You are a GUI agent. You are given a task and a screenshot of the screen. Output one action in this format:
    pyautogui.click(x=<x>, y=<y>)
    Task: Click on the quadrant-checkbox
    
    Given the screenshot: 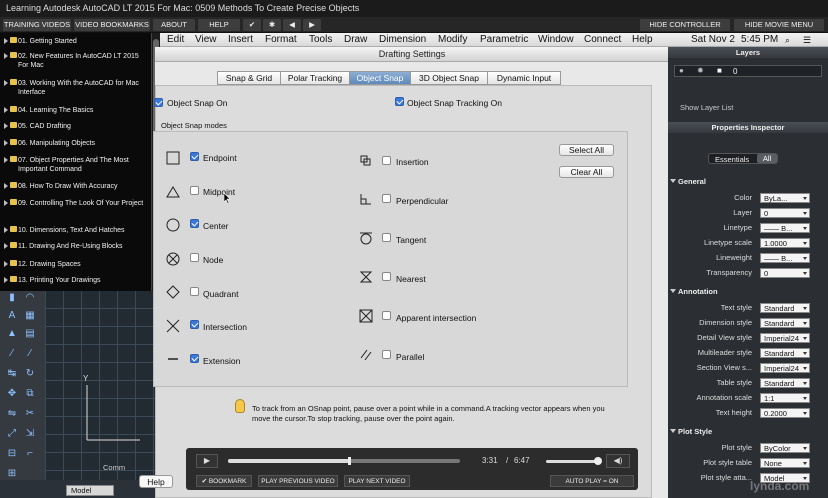 What is the action you would take?
    pyautogui.click(x=194, y=291)
    